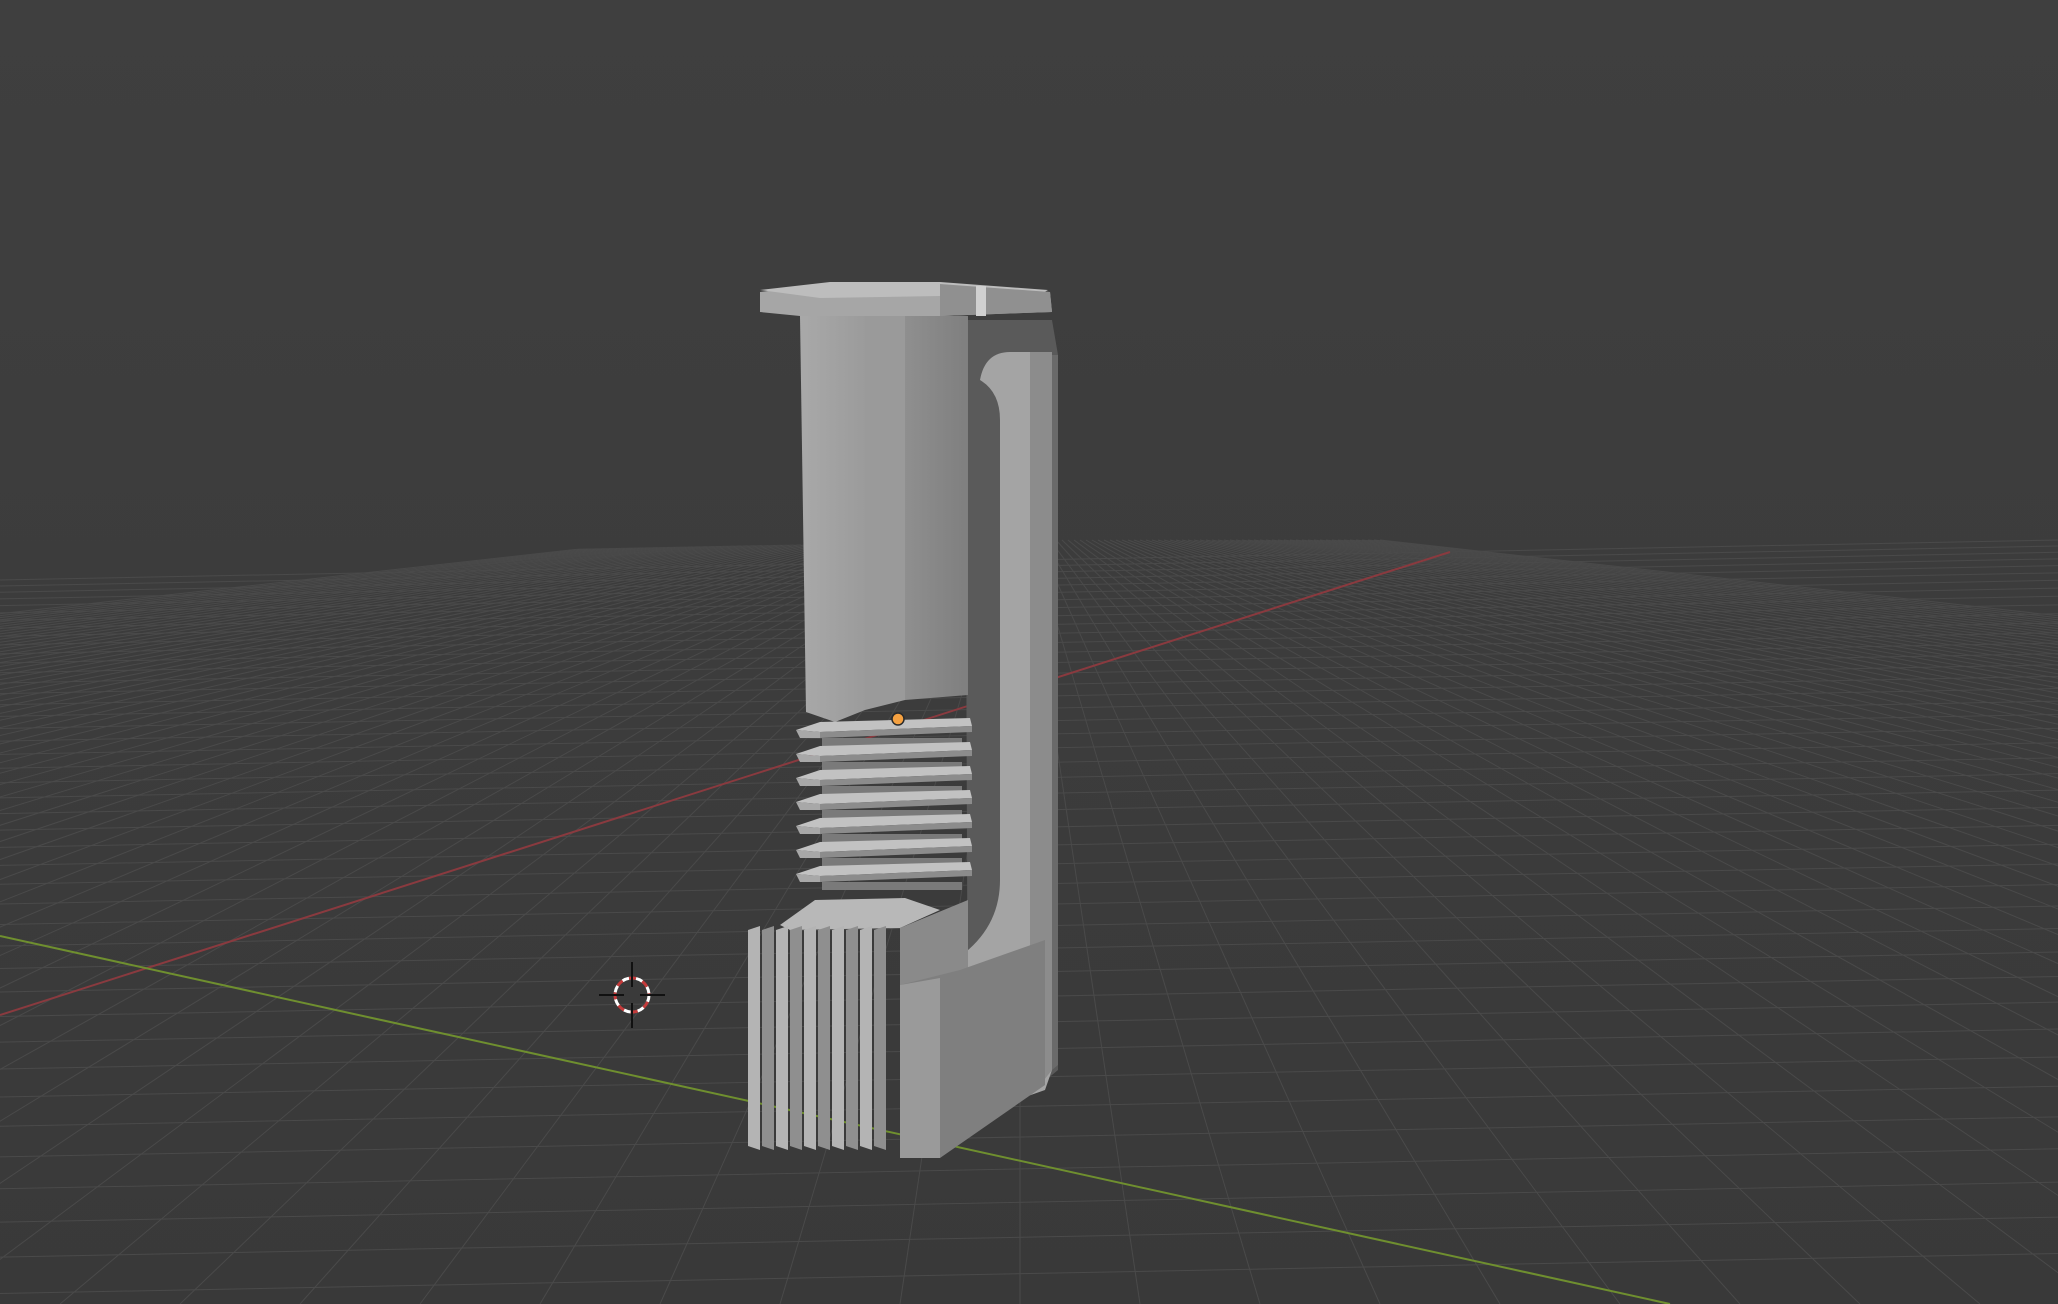  What do you see at coordinates (832, 519) in the screenshot?
I see `mesh-pillar-front` at bounding box center [832, 519].